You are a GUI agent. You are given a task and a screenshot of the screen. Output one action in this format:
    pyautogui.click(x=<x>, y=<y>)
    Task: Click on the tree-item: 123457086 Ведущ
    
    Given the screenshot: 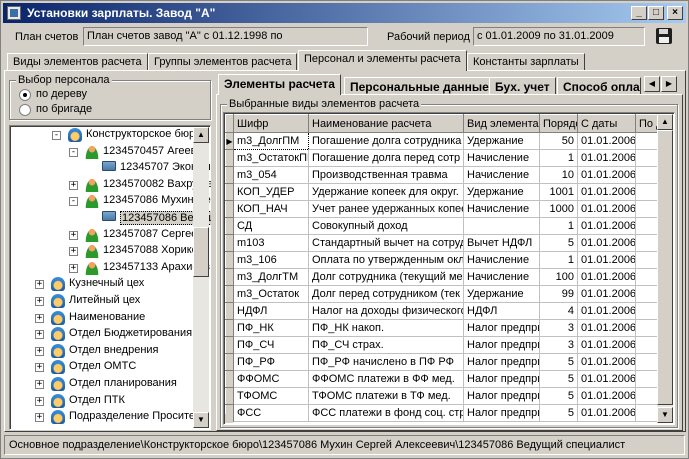 What is the action you would take?
    pyautogui.click(x=110, y=218)
    